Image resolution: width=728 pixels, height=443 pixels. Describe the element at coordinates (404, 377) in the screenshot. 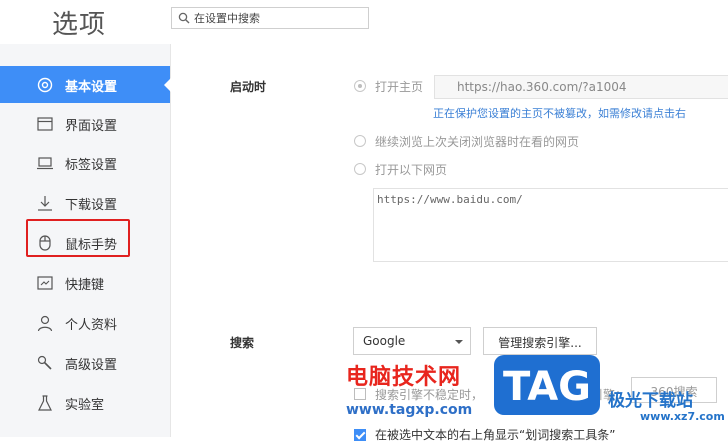

I see `watermark-brand: 电脑技术网` at that location.